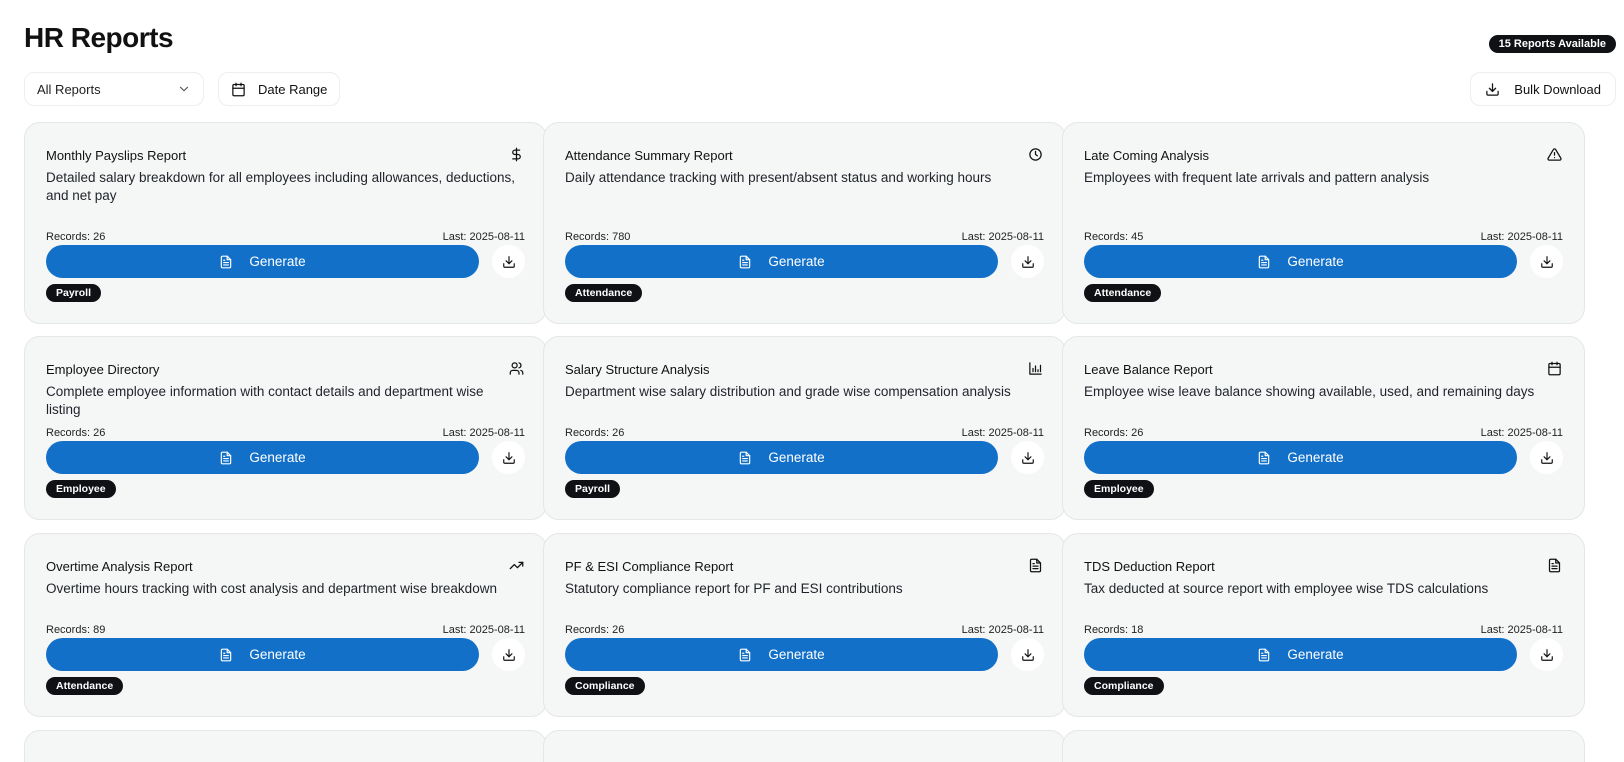 The image size is (1624, 762). Describe the element at coordinates (649, 155) in the screenshot. I see `report-title: Attendance Summary Report` at that location.